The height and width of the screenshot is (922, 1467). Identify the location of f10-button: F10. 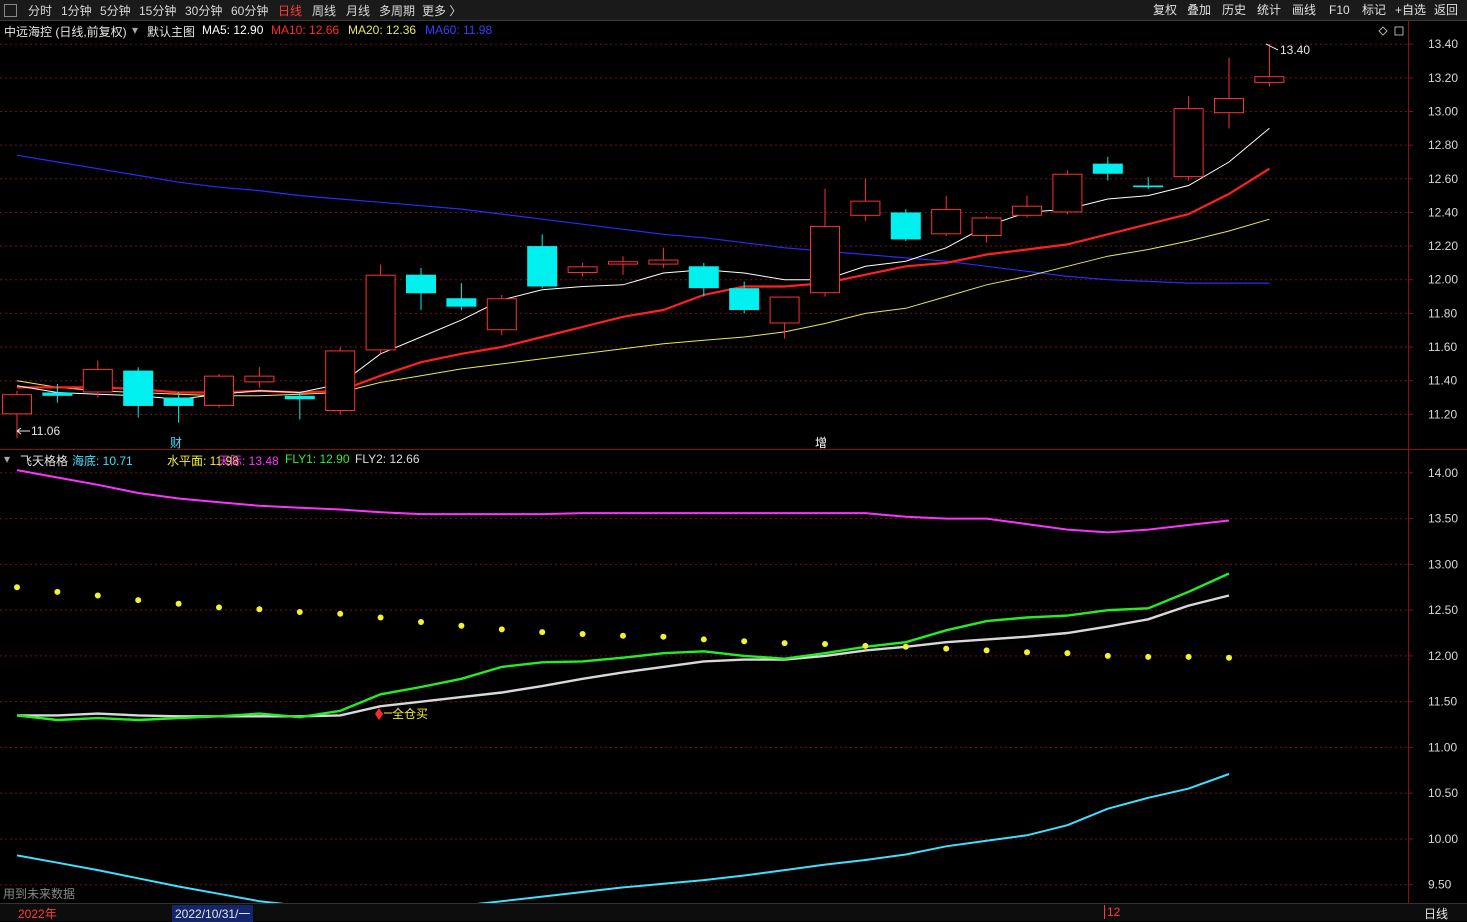
(1339, 10).